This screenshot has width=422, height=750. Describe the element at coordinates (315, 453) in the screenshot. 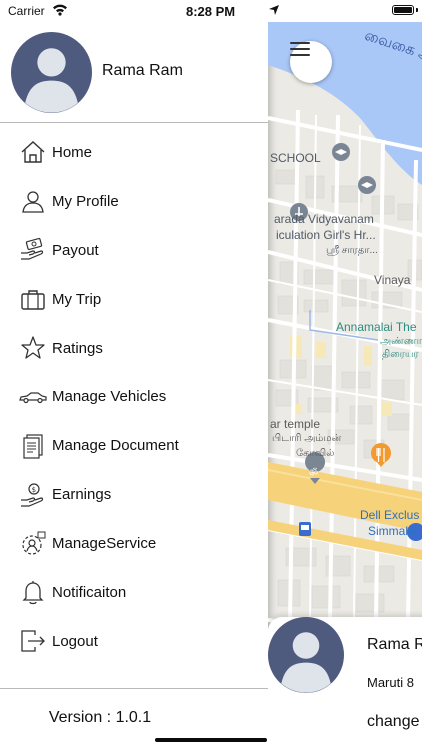

I see `map-label-temple-tamil-2: கோவில்` at that location.